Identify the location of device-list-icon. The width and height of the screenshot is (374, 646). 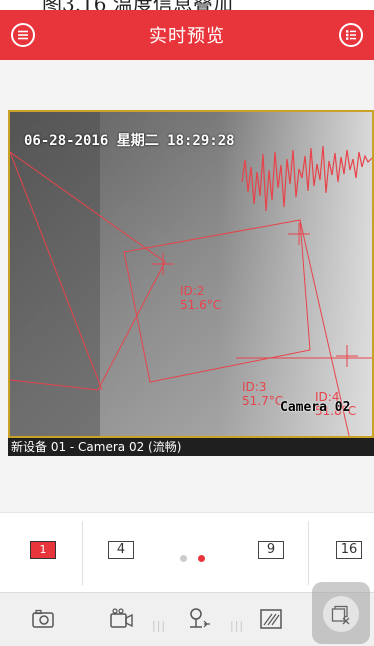
(351, 35).